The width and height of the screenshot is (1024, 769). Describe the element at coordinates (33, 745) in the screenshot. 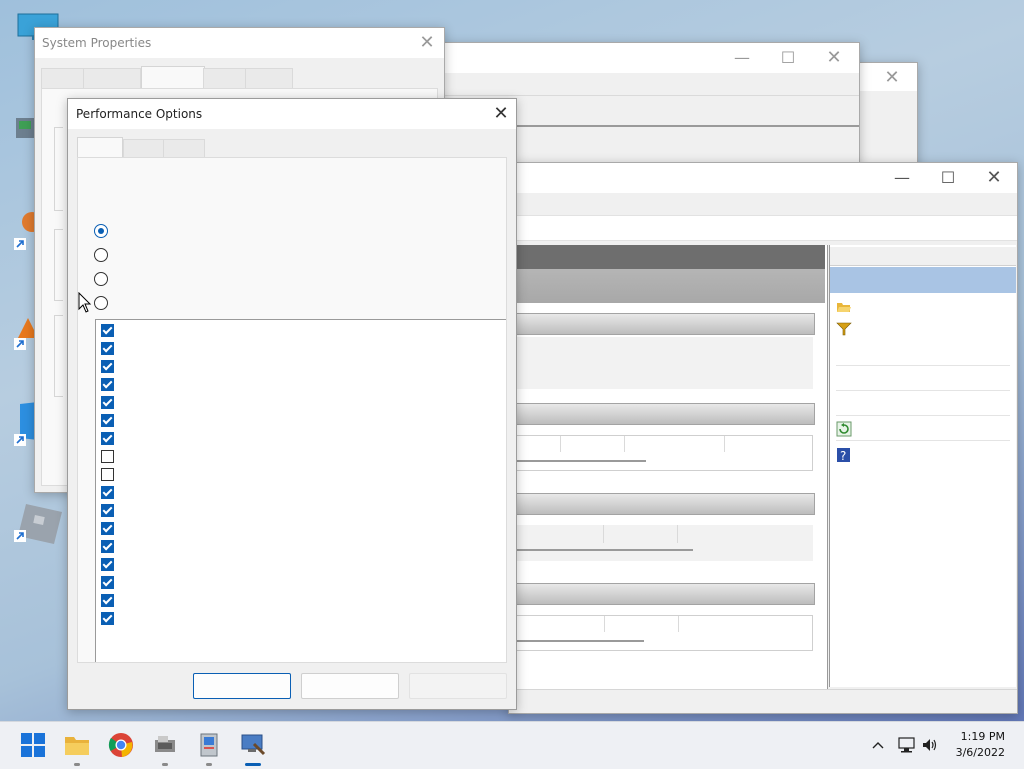

I see `start-button` at that location.